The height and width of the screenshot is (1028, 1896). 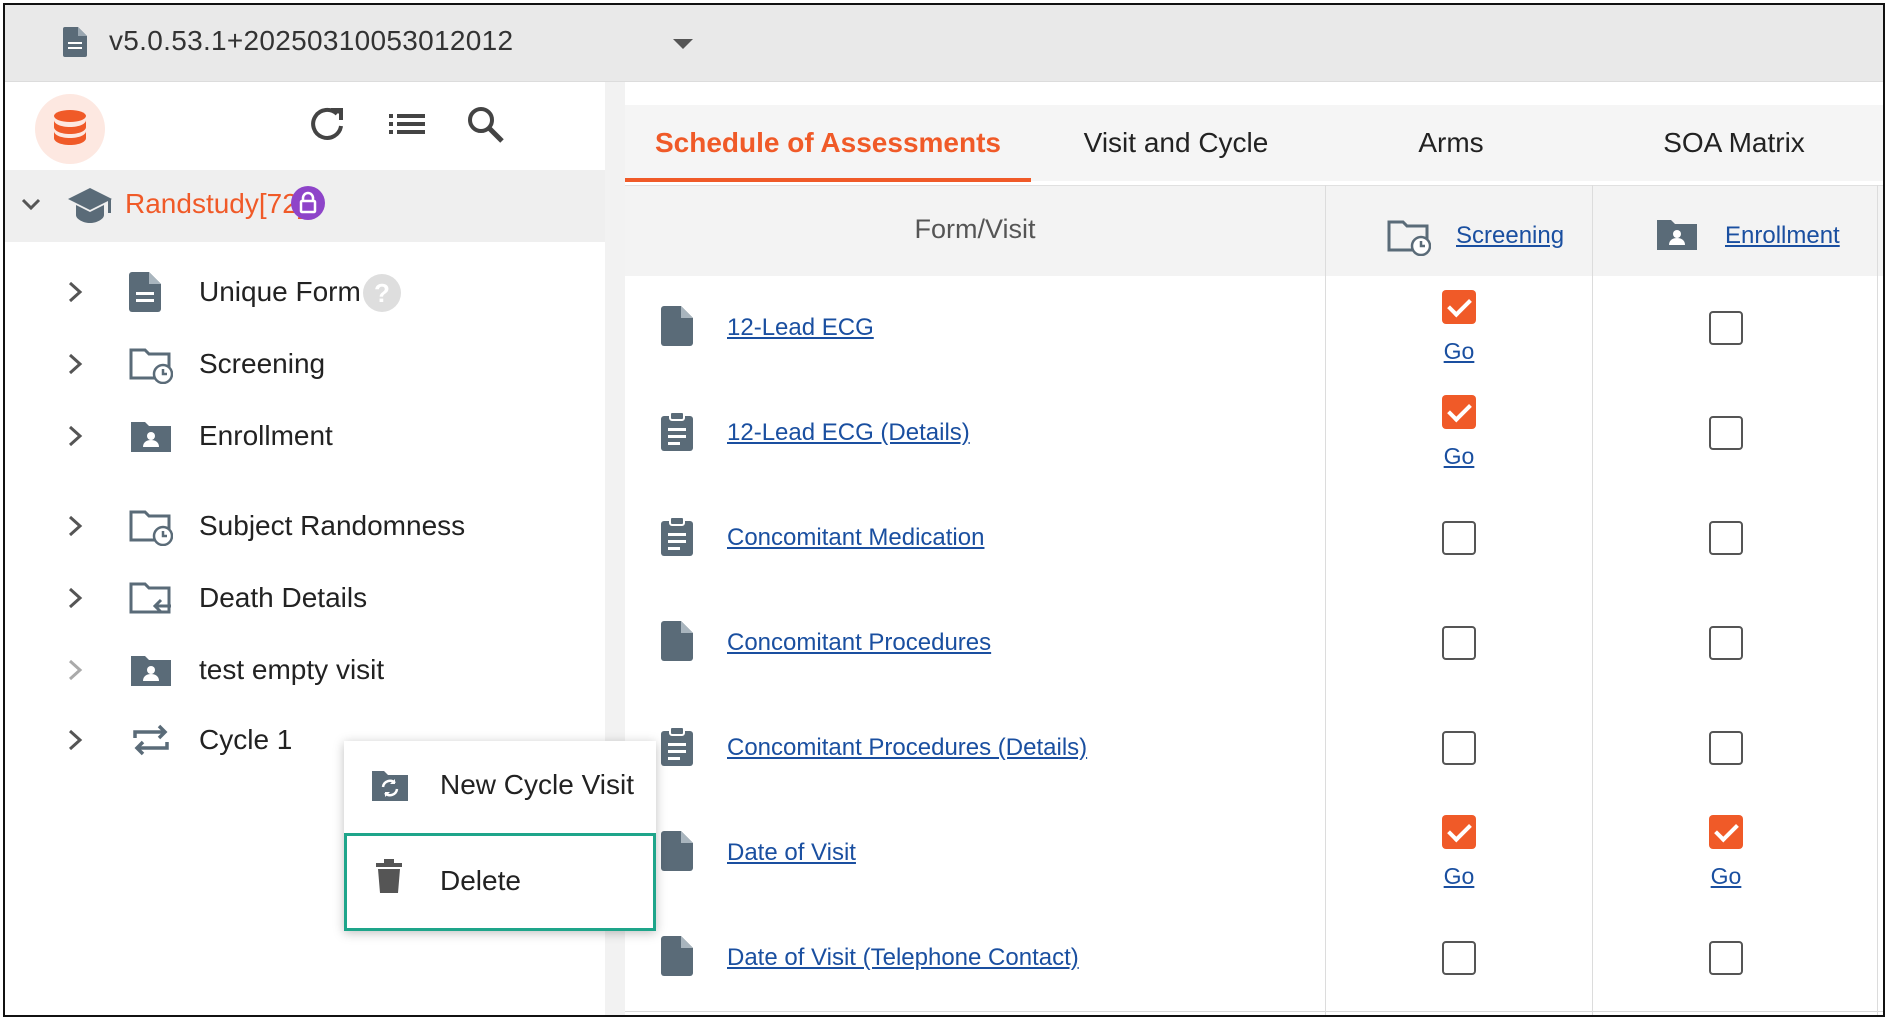 What do you see at coordinates (1254, 644) in the screenshot?
I see `table-row: Concomitant Procedures` at bounding box center [1254, 644].